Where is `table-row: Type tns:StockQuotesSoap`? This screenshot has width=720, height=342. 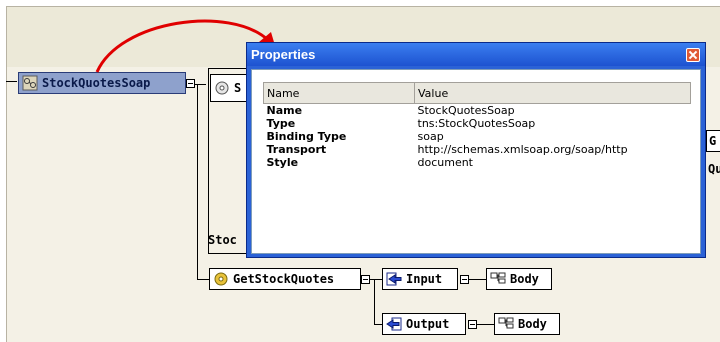
table-row: Type tns:StockQuotesSoap is located at coordinates (477, 123).